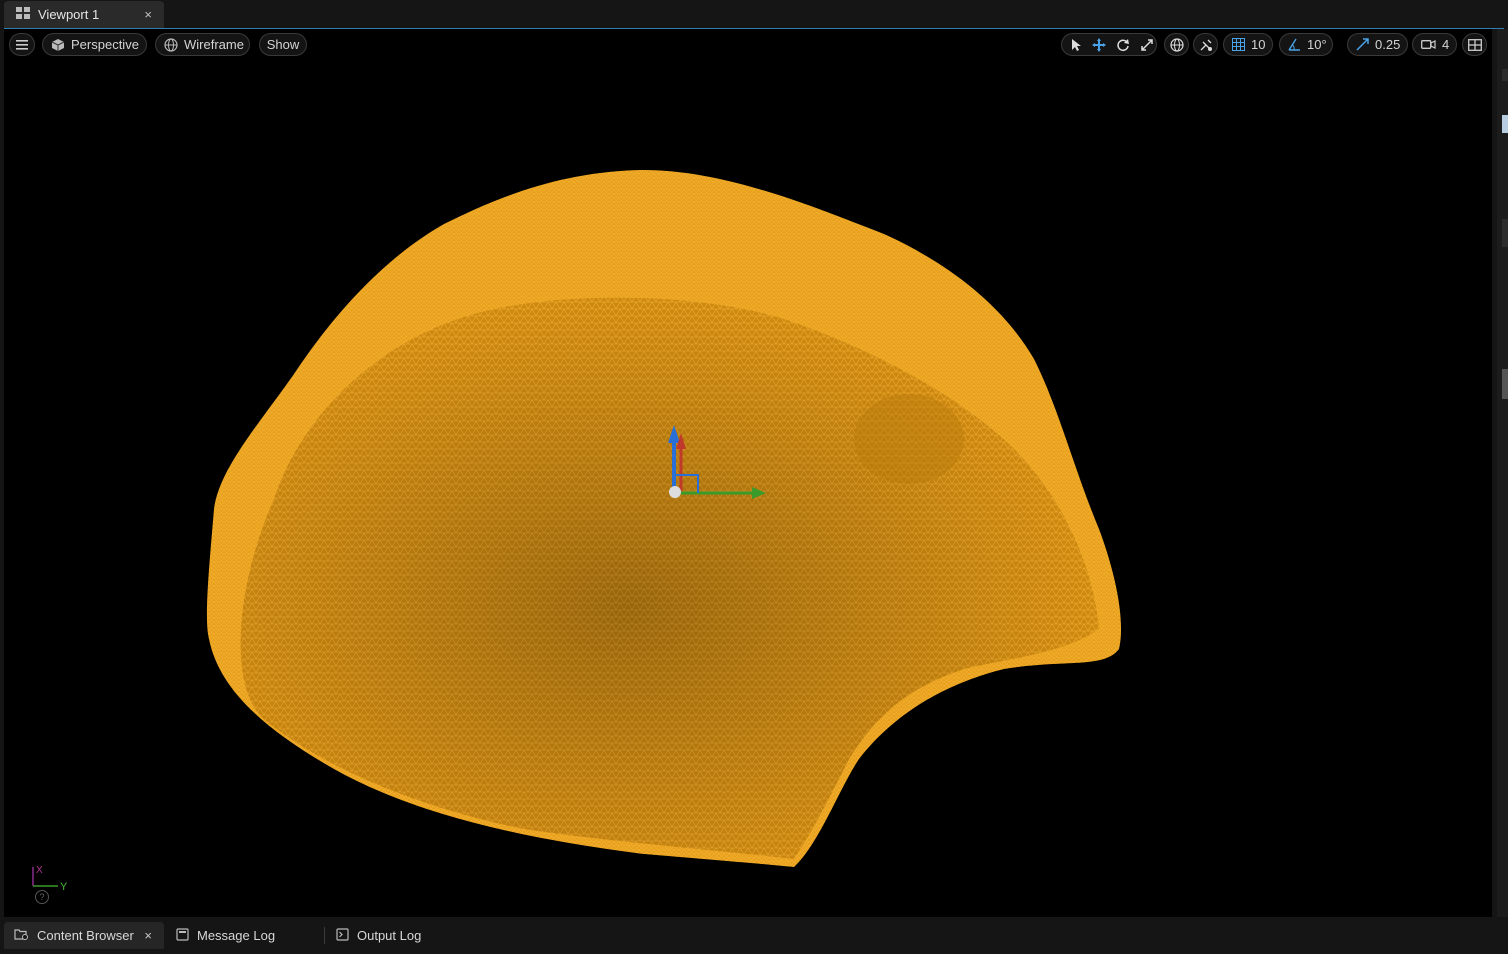 This screenshot has width=1508, height=954. Describe the element at coordinates (1248, 44) in the screenshot. I see `grid-snap-button: 10` at that location.